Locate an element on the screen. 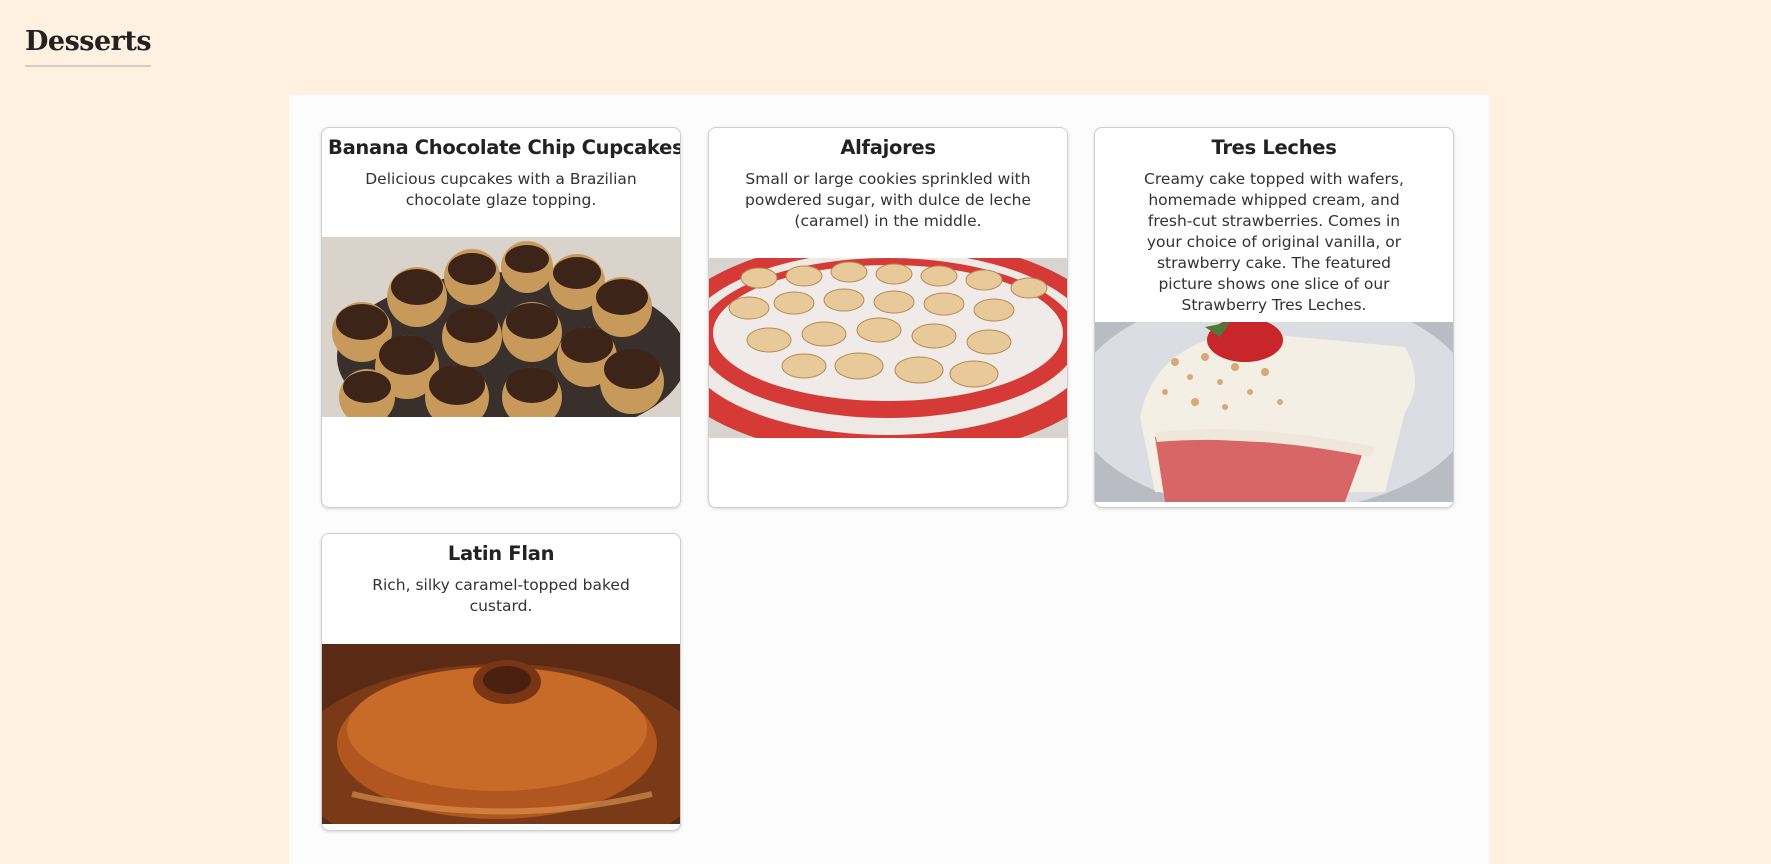  dessert-title: Tres Leches is located at coordinates (1274, 147).